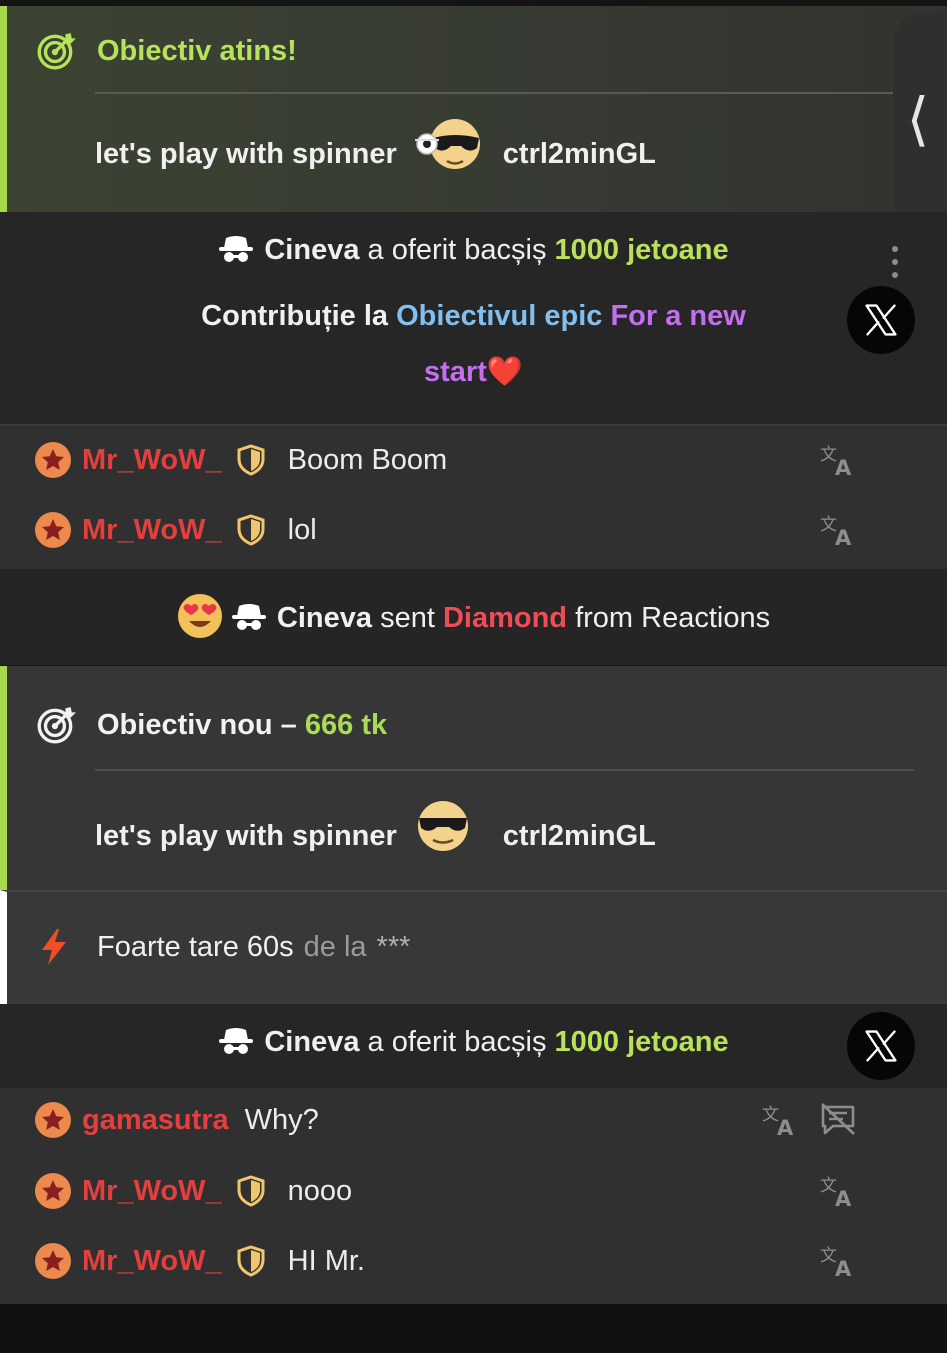 The width and height of the screenshot is (947, 1353). I want to click on gift-source: from Reactions, so click(673, 618).